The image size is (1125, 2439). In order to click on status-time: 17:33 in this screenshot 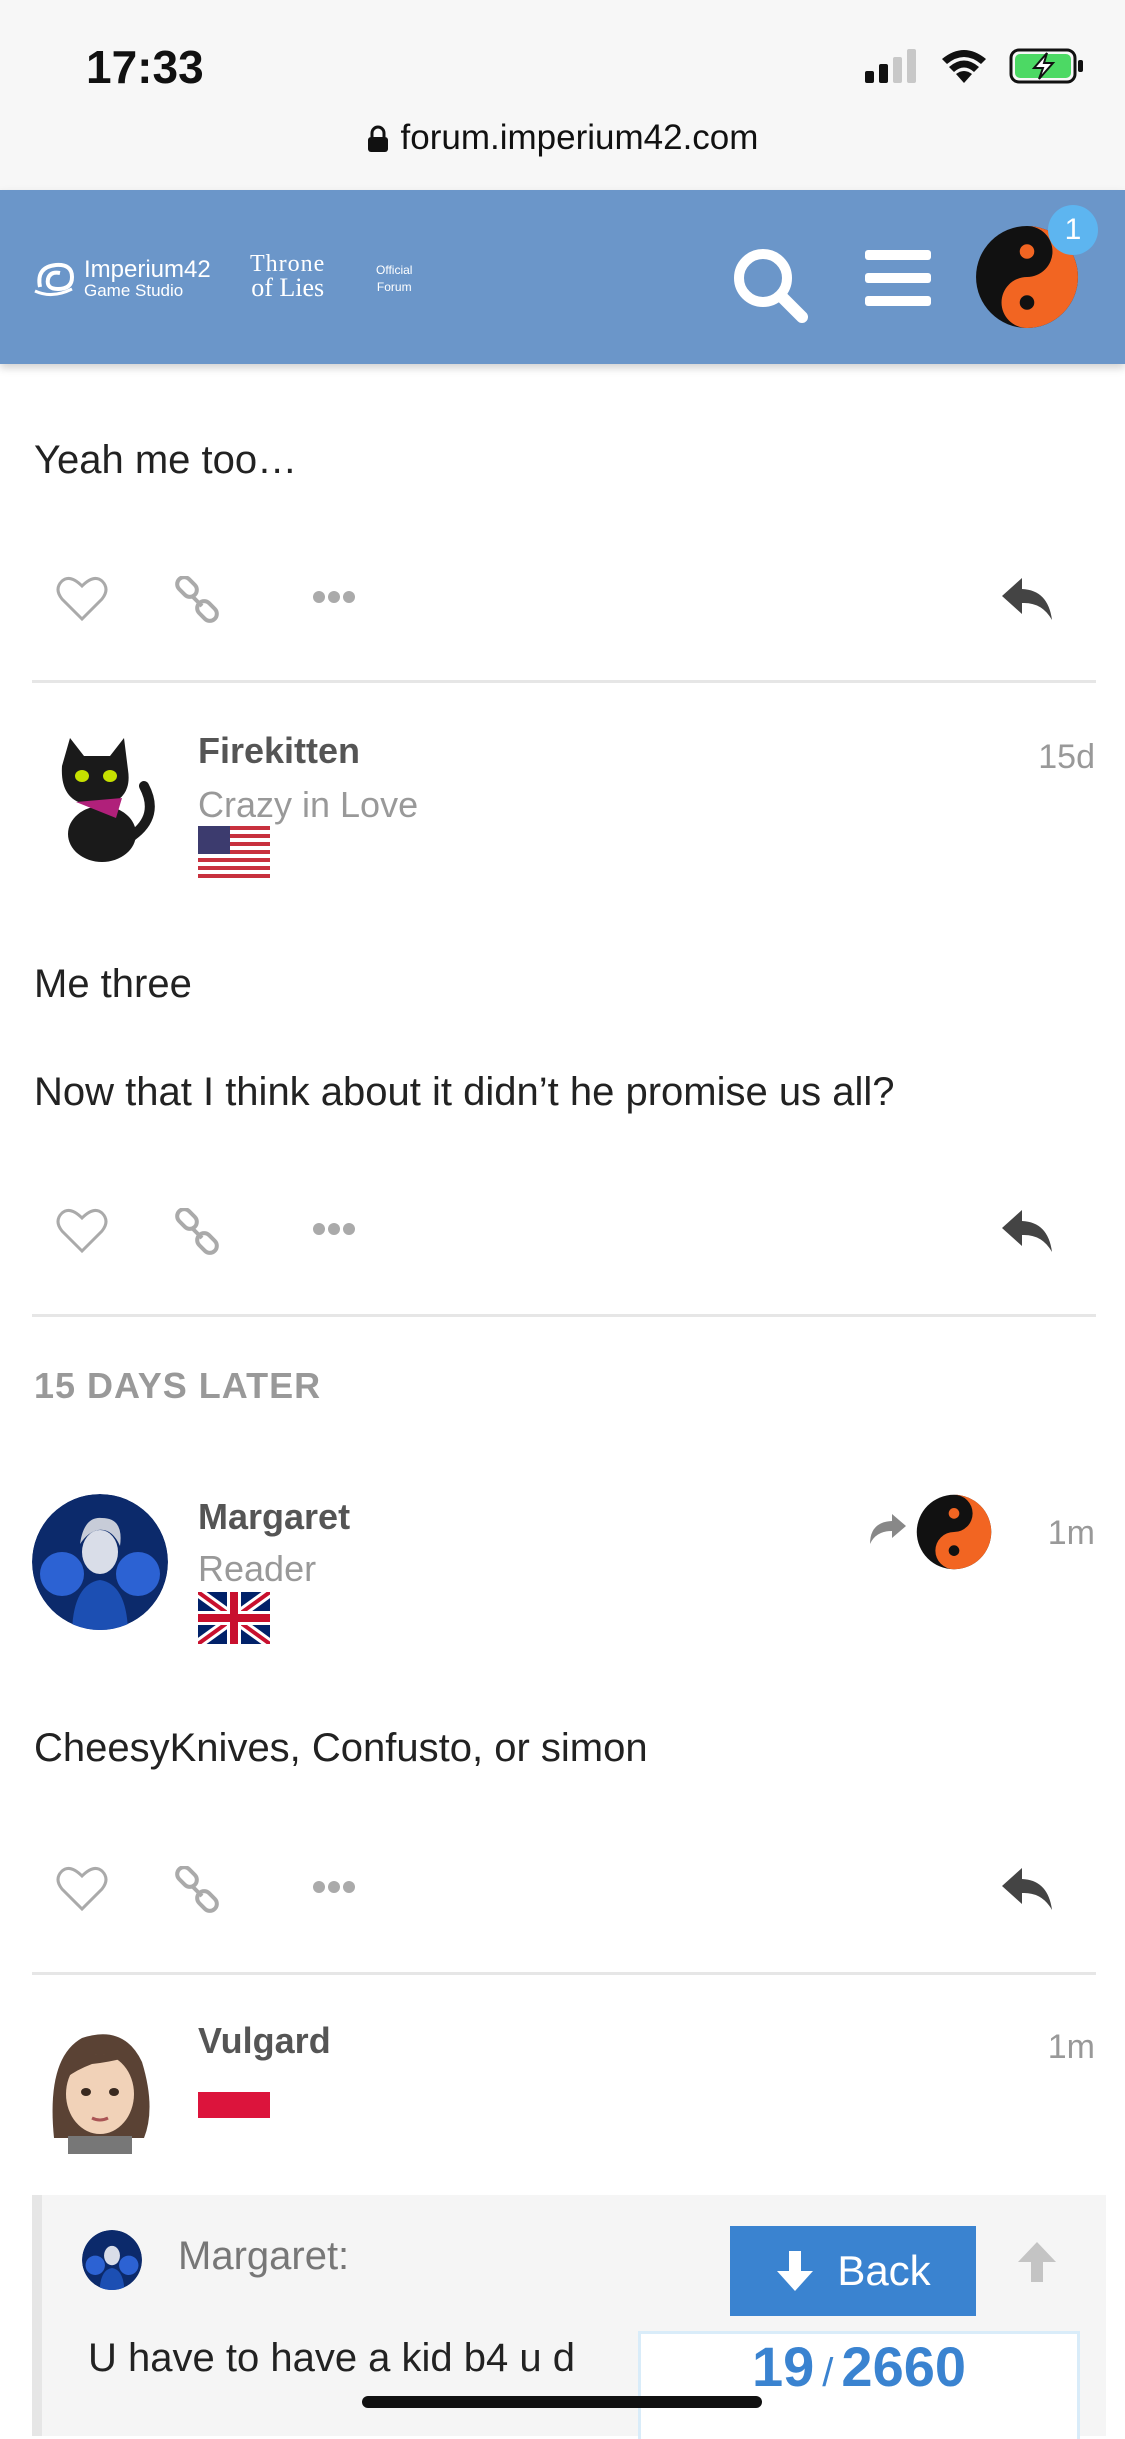, I will do `click(145, 67)`.